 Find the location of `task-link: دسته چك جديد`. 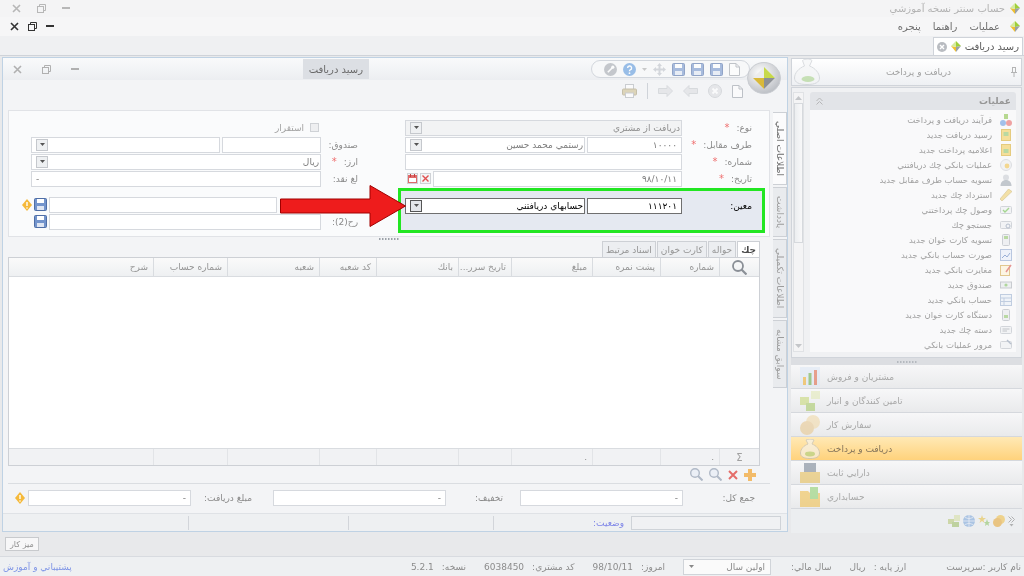

task-link: دسته چك جديد is located at coordinates (913, 329).